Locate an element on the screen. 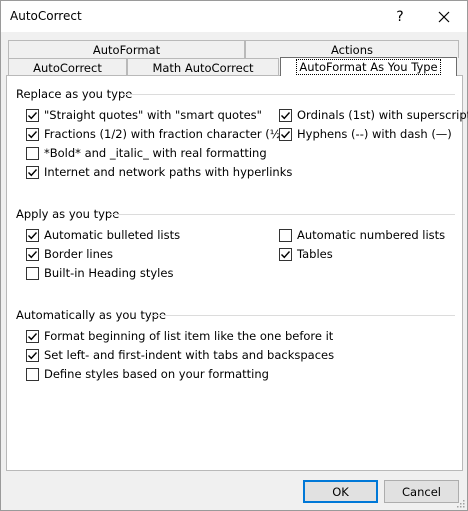 The image size is (468, 511). checkbox-label: Border lines is located at coordinates (78, 254).